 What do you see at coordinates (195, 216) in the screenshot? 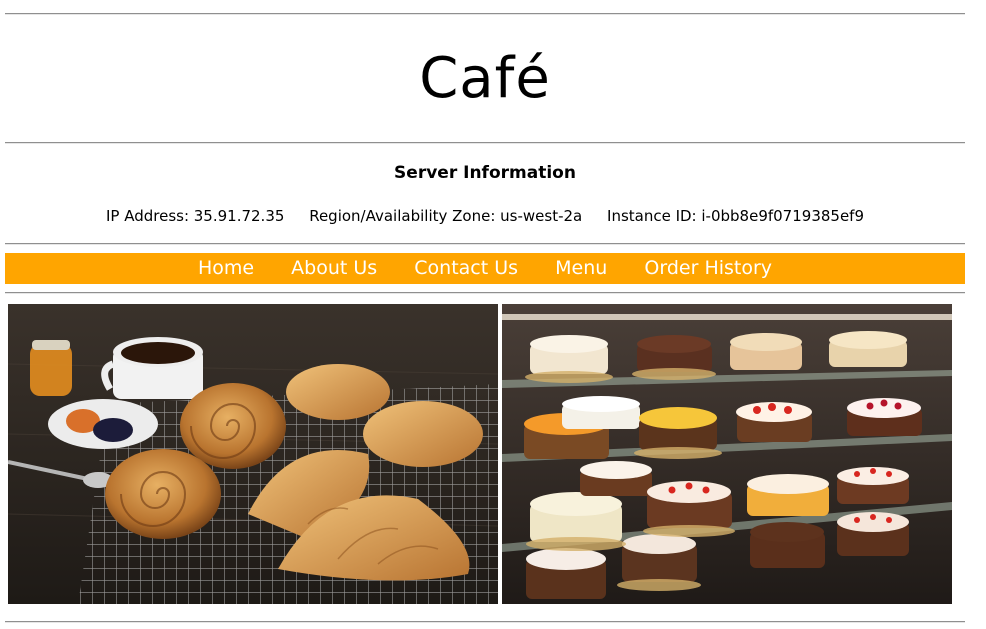
I see `ip-address: IP Address: 35.91.72.35` at bounding box center [195, 216].